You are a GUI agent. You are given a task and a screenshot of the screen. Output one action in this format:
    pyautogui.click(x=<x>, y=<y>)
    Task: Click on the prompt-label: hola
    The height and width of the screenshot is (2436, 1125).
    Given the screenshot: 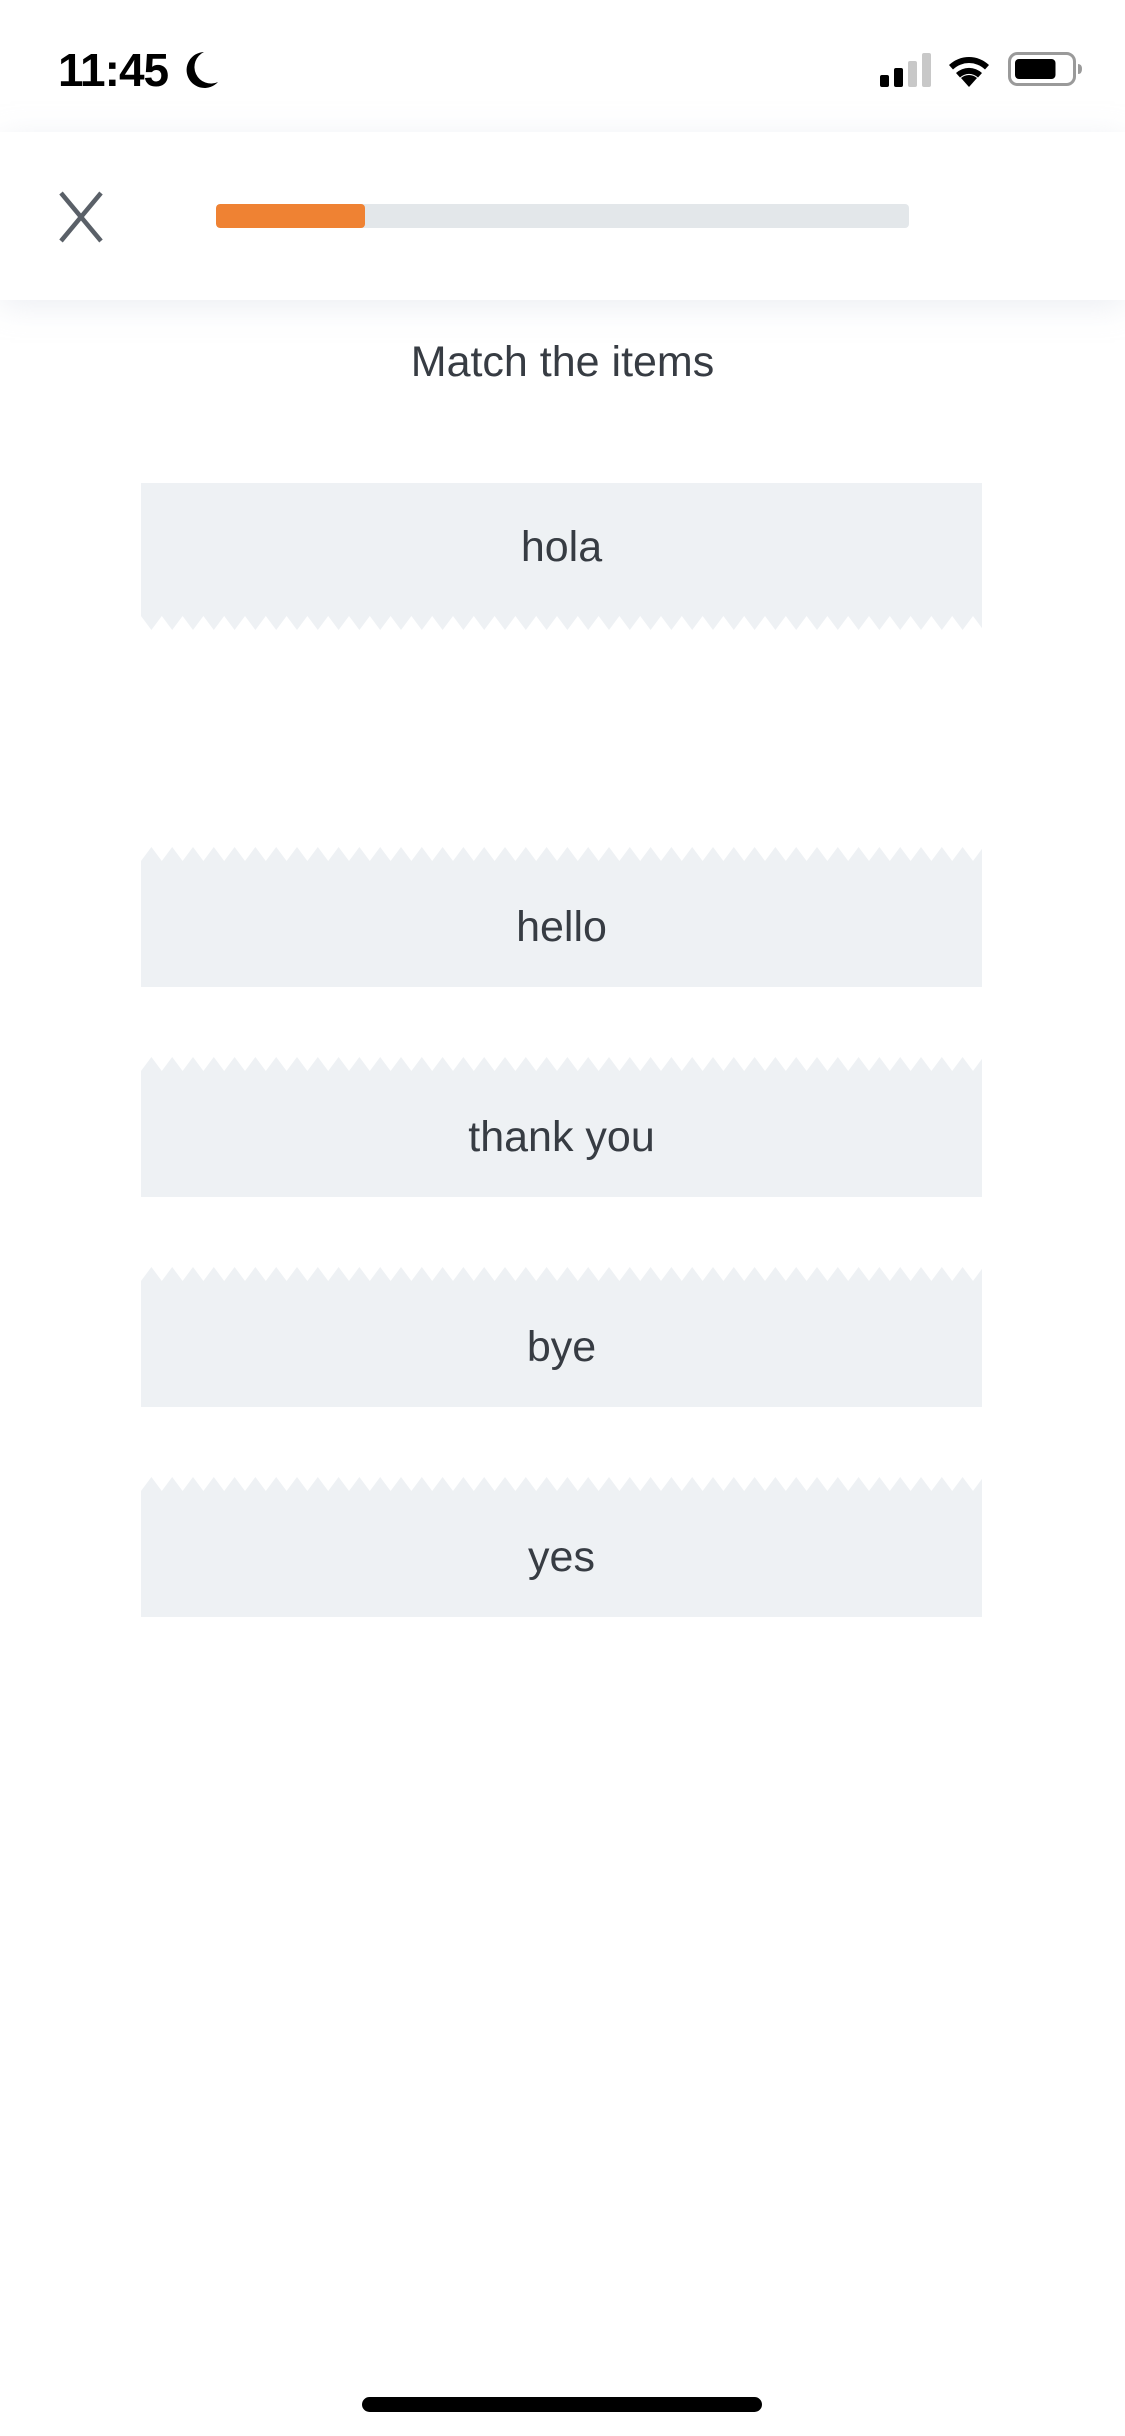 What is the action you would take?
    pyautogui.click(x=561, y=547)
    